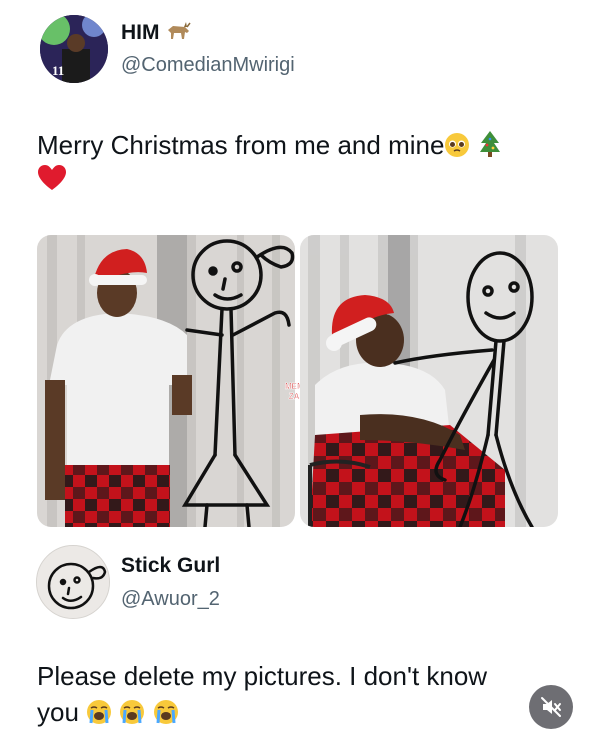  I want to click on handle: @ComedianMwirigi, so click(208, 65).